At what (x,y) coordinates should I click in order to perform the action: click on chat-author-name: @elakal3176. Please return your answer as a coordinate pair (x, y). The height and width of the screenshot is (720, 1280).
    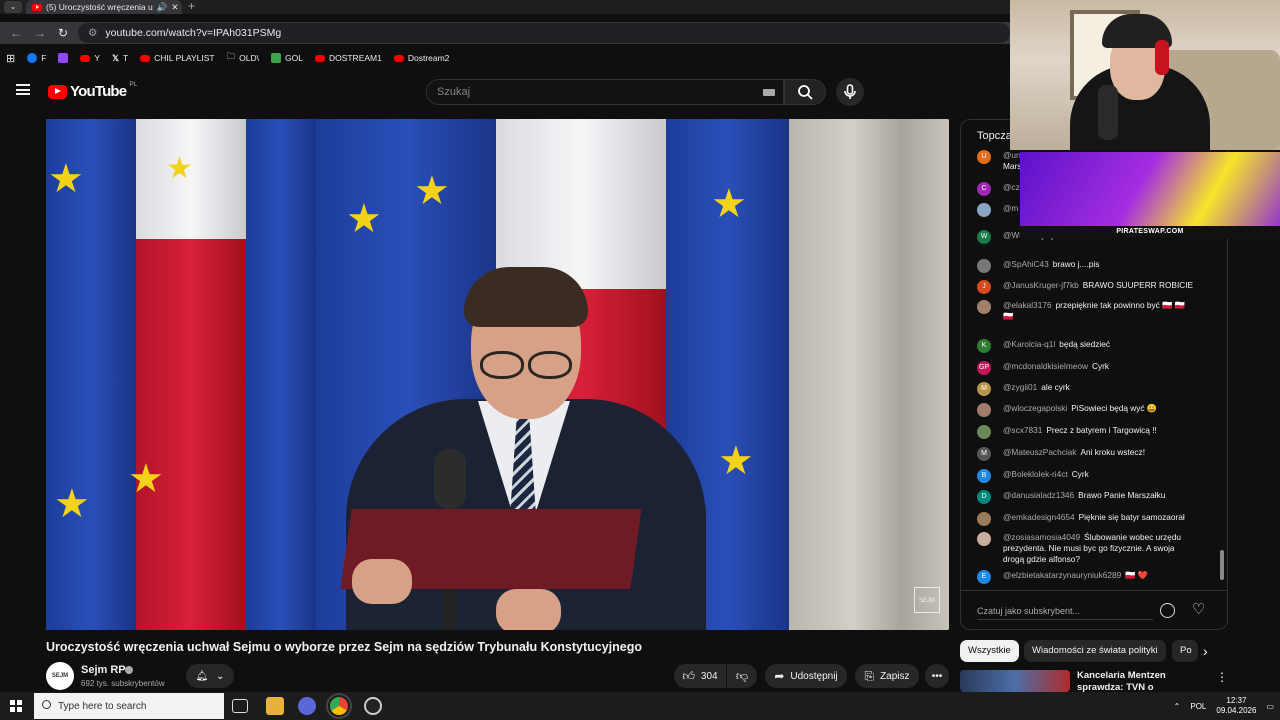
    Looking at the image, I should click on (1027, 305).